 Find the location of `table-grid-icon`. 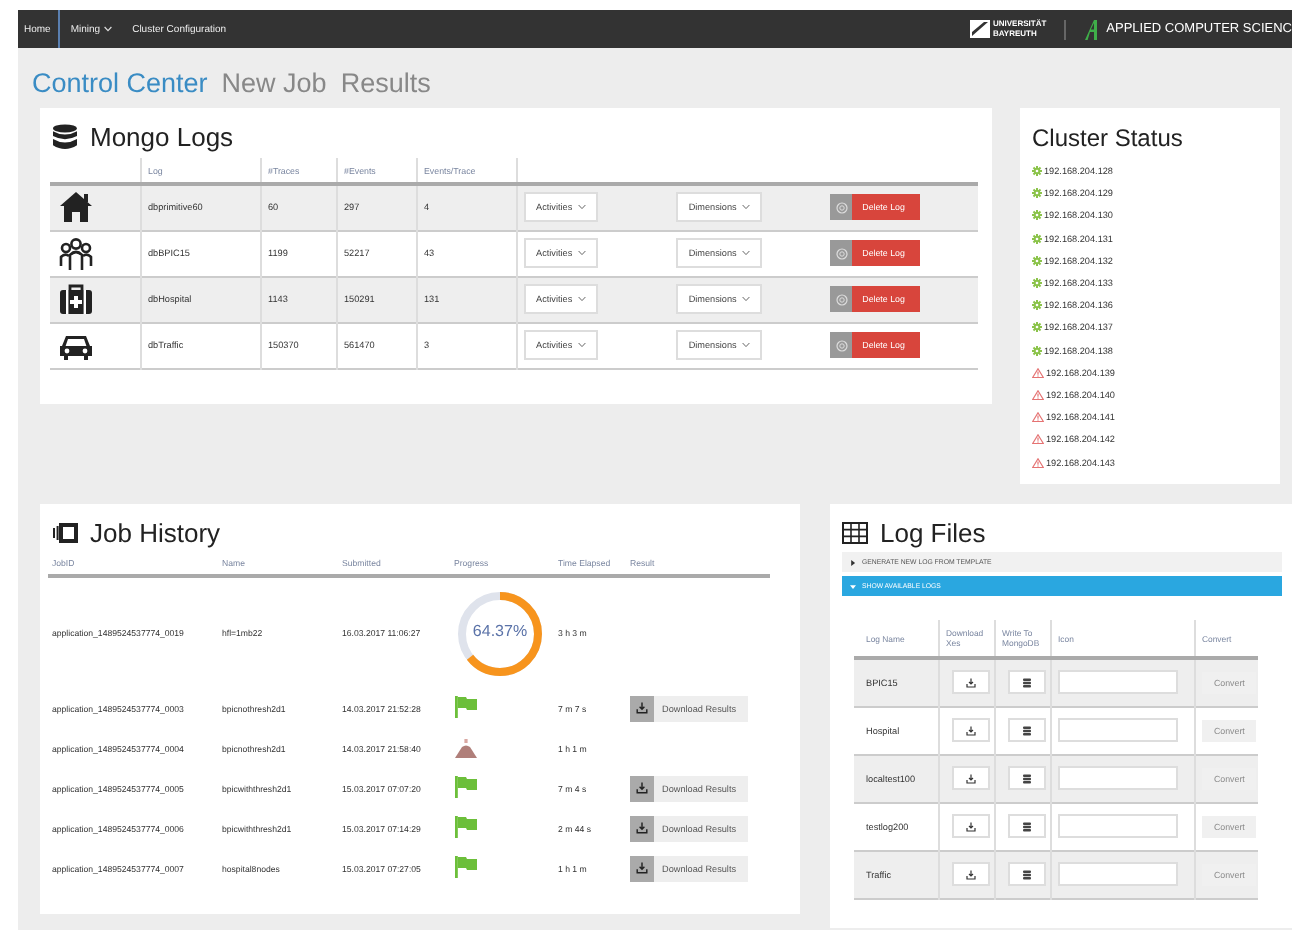

table-grid-icon is located at coordinates (855, 532).